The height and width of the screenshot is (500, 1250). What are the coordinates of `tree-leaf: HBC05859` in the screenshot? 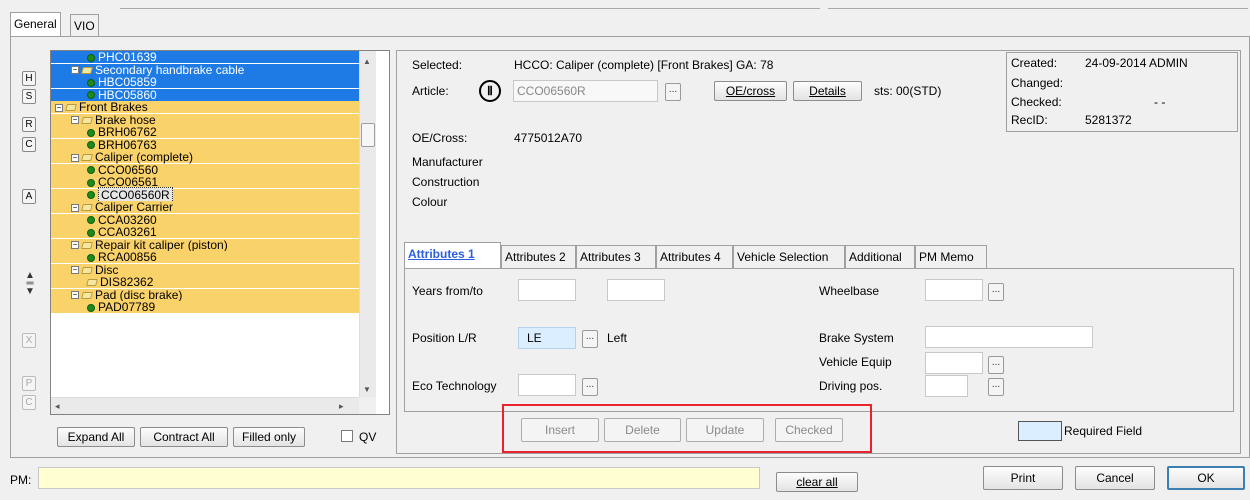 It's located at (205, 82).